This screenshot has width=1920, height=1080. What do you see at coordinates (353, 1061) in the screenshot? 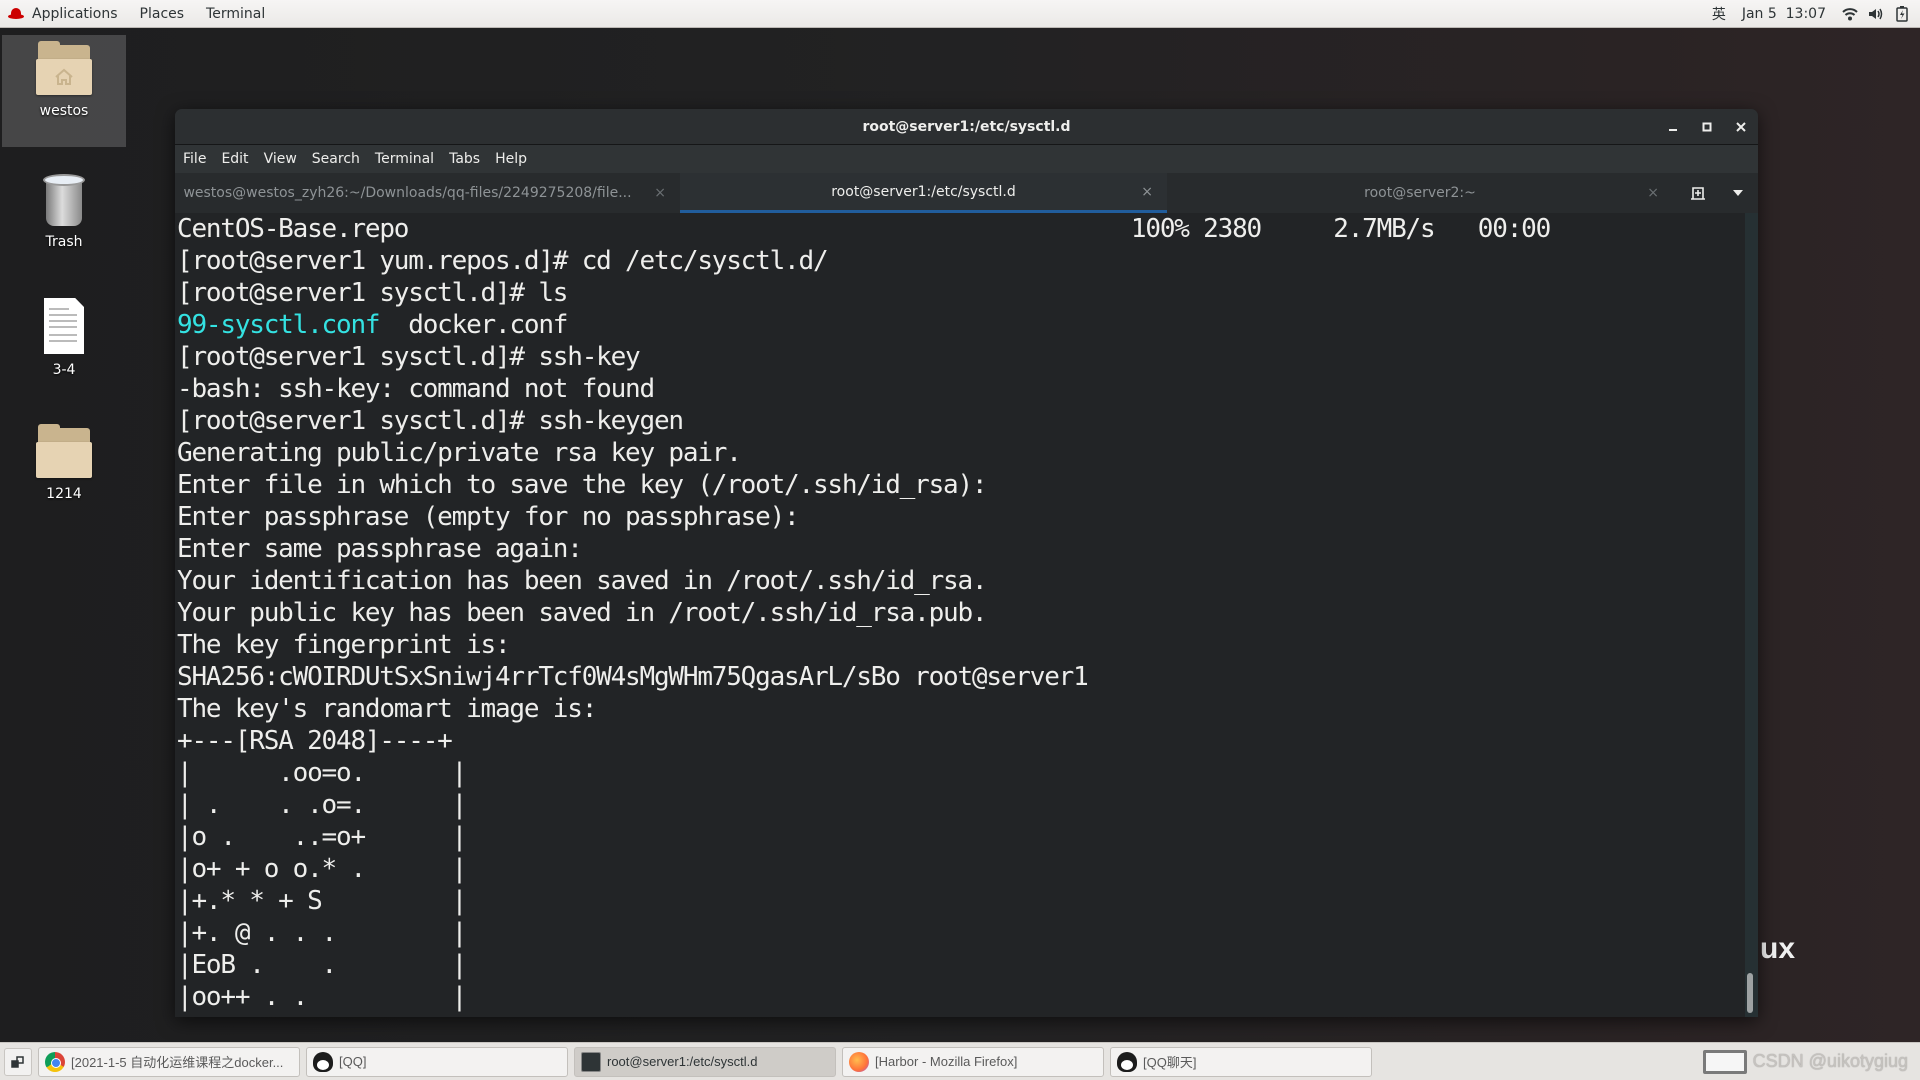
I see `task-label: [QQ]` at bounding box center [353, 1061].